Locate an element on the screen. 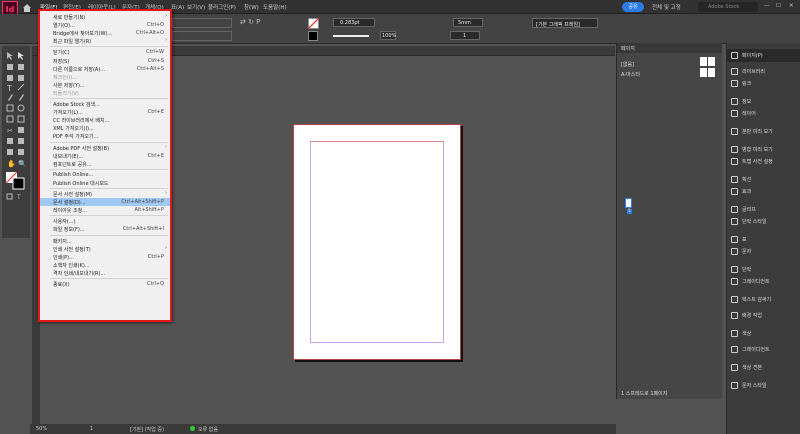 The image size is (800, 434). file-menu-item-shortcut: Ctrl+S is located at coordinates (155, 60).